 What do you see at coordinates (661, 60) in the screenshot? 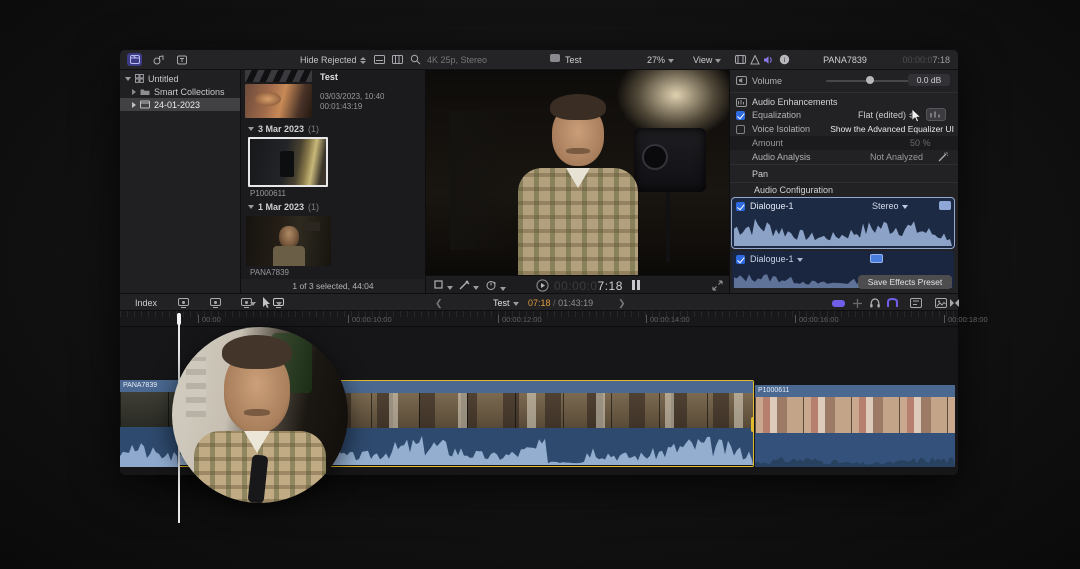
I see `viewer-zoom-menu: 27%` at bounding box center [661, 60].